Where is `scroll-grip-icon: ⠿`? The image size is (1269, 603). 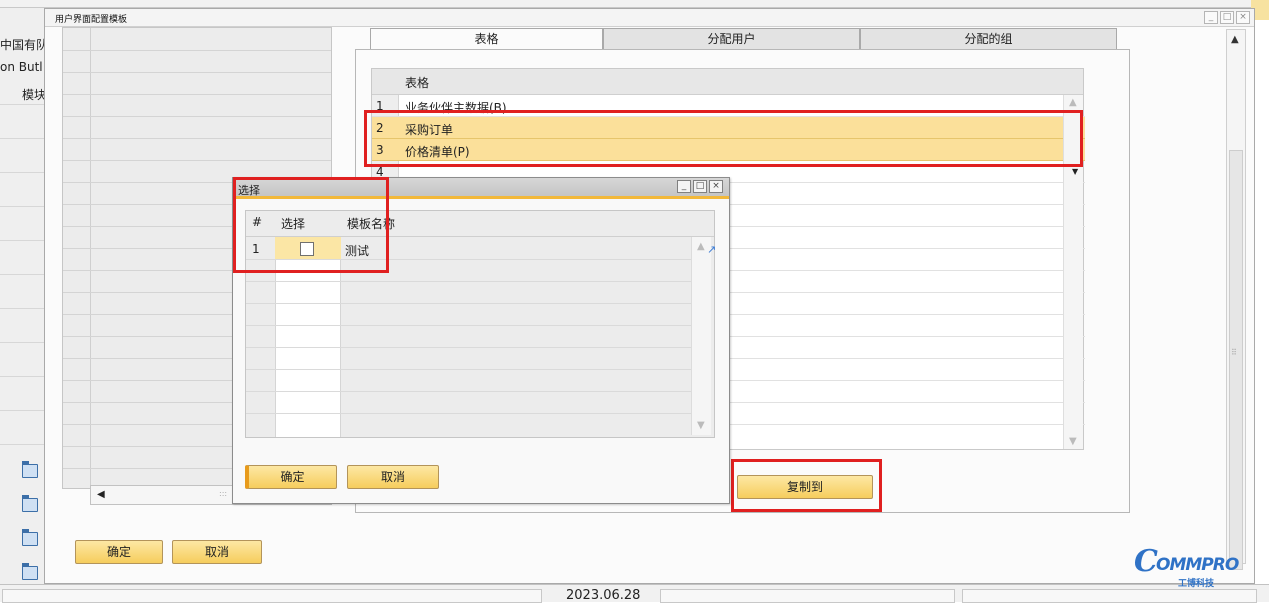 scroll-grip-icon: ⠿ is located at coordinates (1234, 352).